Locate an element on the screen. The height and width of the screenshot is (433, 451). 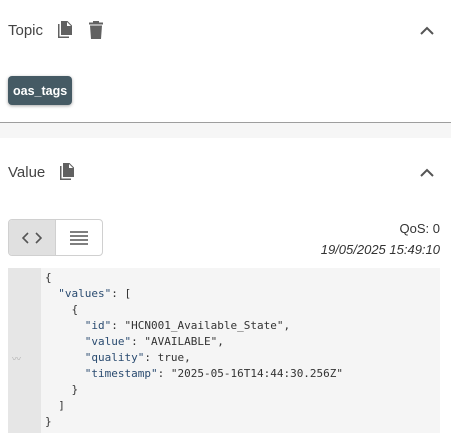
list-view-button is located at coordinates (79, 237).